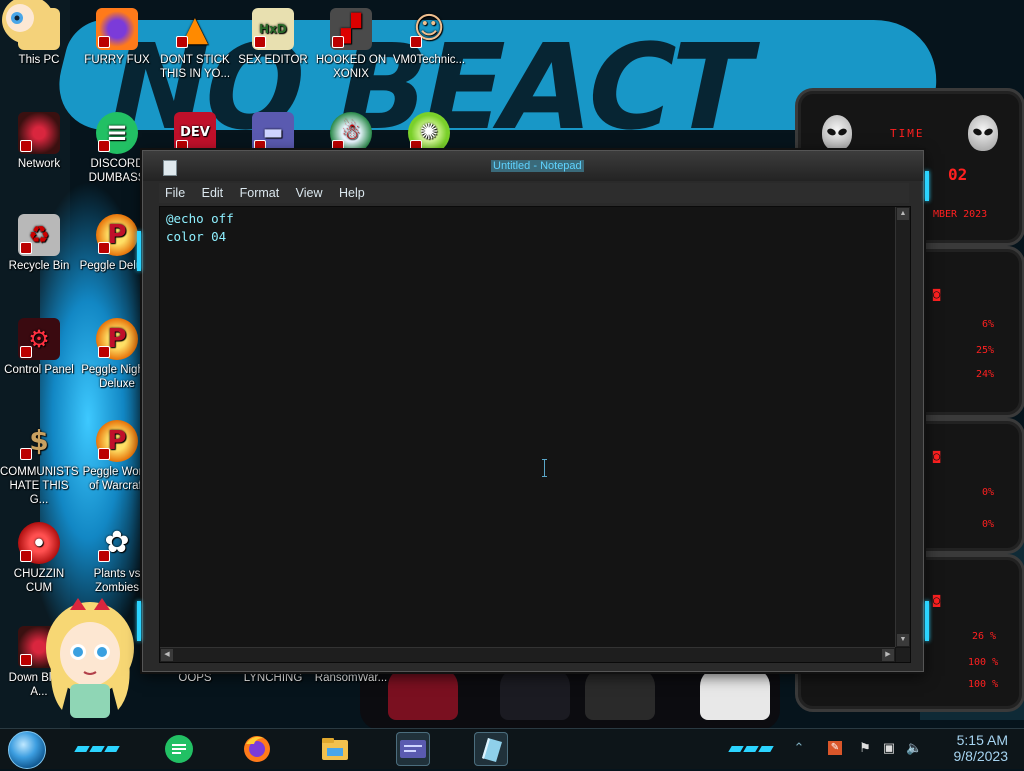 This screenshot has height=771, width=1024. I want to click on icon-network: Network, so click(39, 139).